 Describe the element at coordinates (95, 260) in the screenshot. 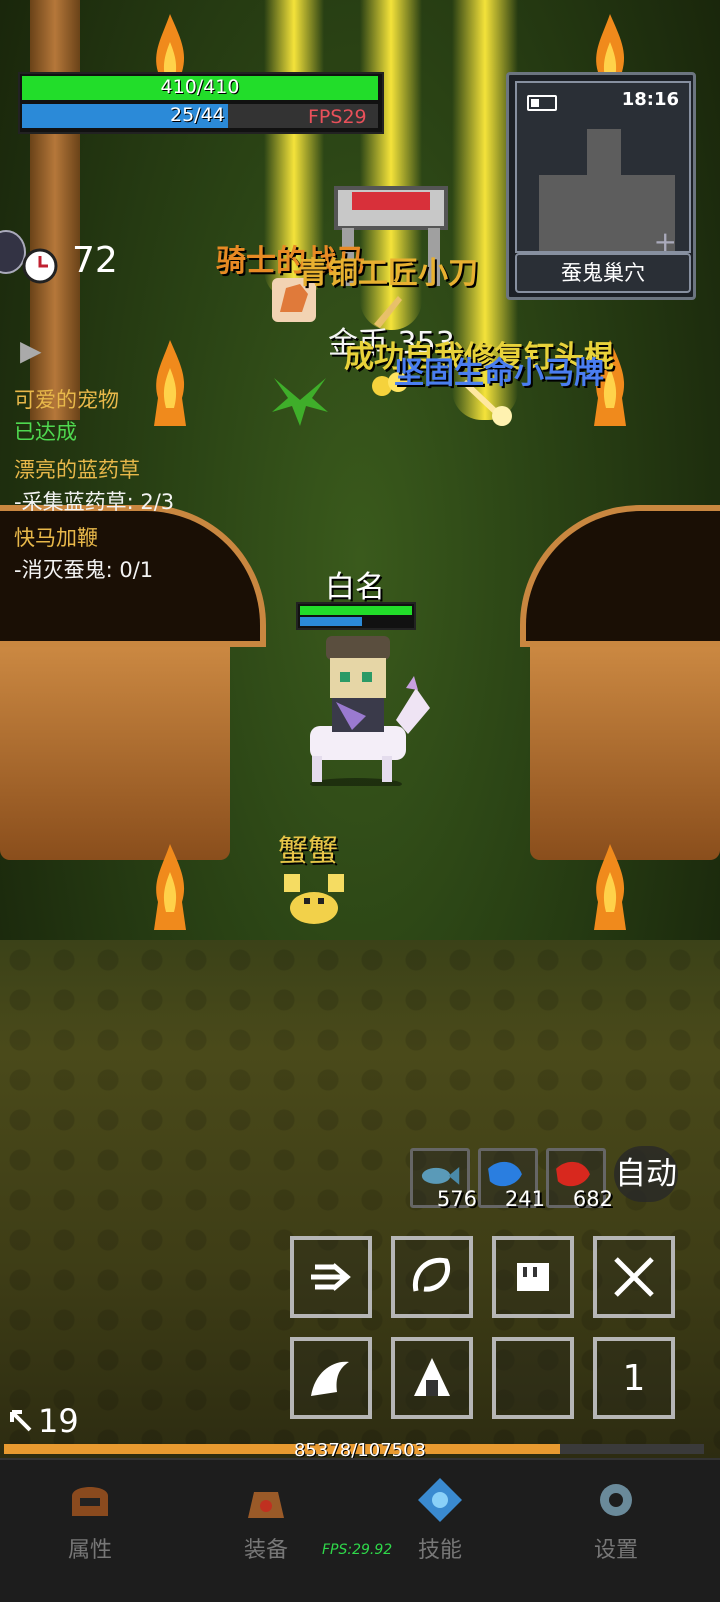

I see `timer-value: 72` at that location.